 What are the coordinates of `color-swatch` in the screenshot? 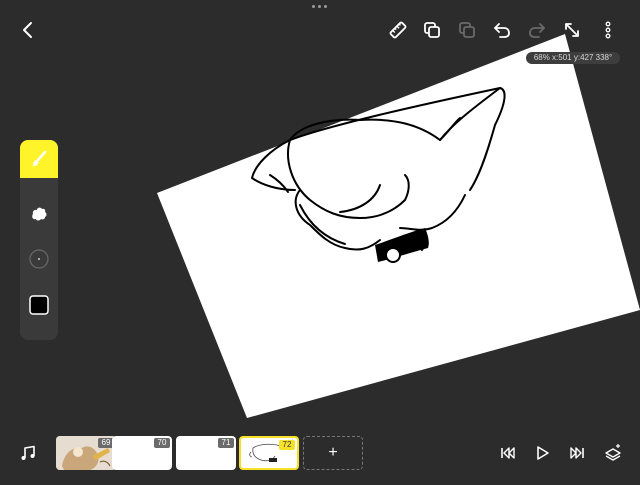 It's located at (39, 305).